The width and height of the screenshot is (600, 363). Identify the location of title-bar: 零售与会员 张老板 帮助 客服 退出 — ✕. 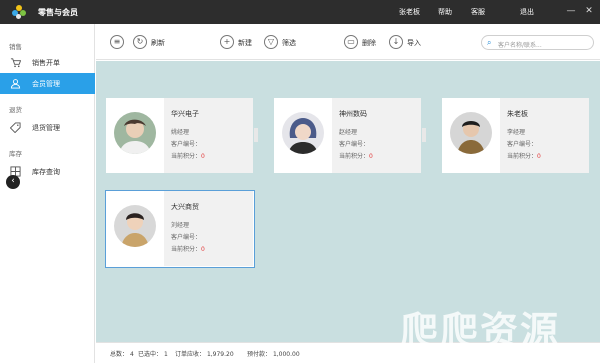
(300, 12).